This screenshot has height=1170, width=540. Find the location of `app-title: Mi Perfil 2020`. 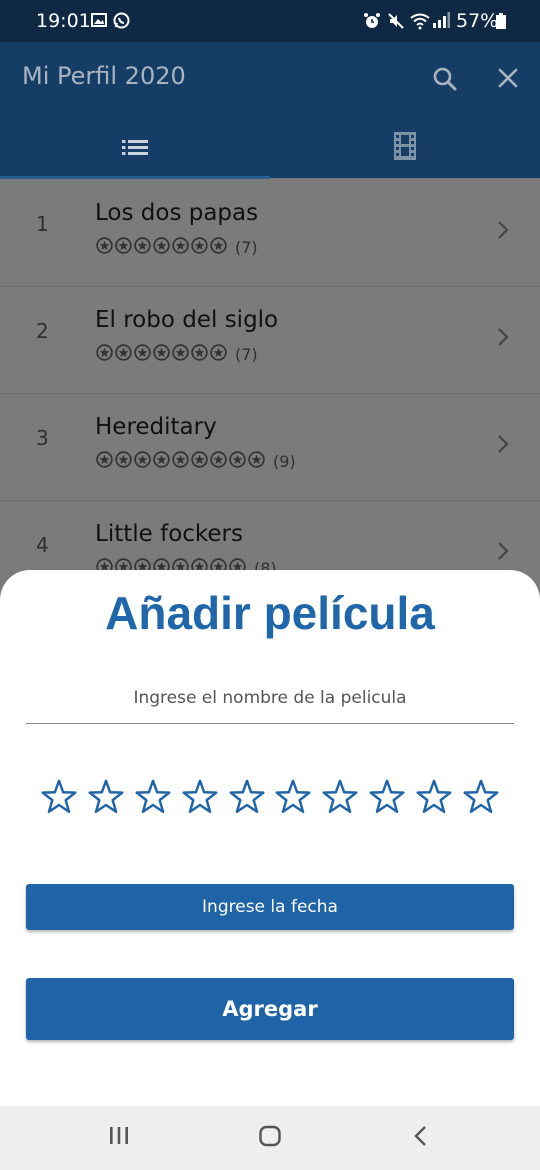

app-title: Mi Perfil 2020 is located at coordinates (104, 76).